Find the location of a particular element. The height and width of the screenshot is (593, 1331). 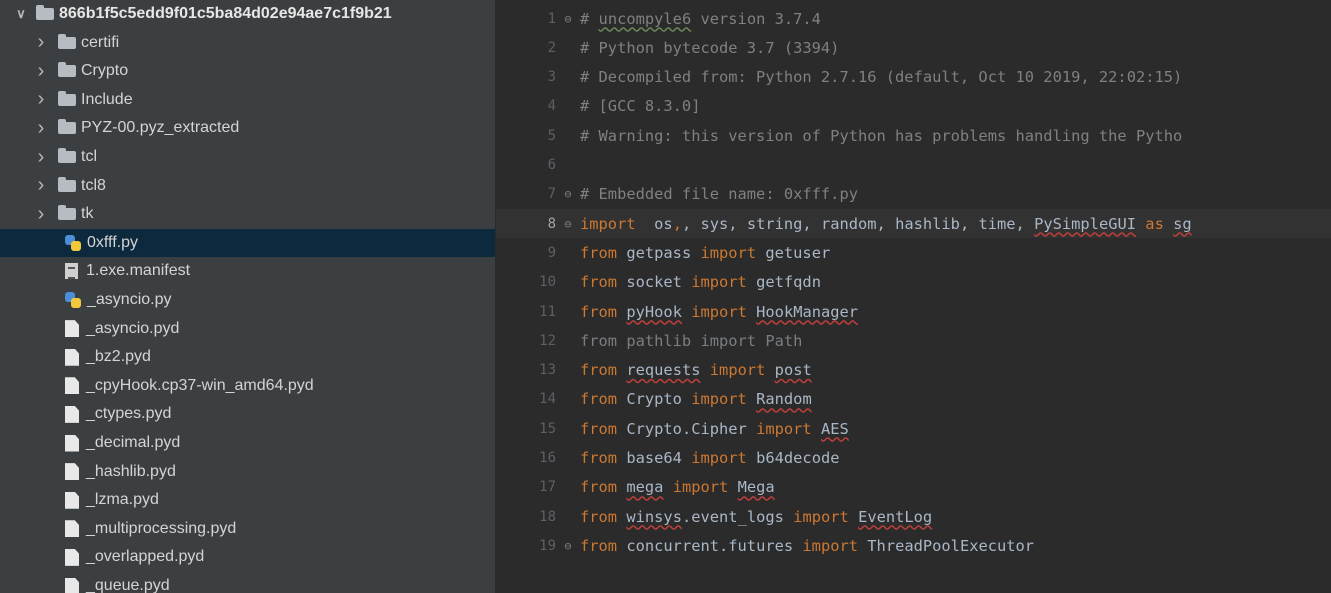

tree-item-label: _queue.pyd is located at coordinates (128, 585).